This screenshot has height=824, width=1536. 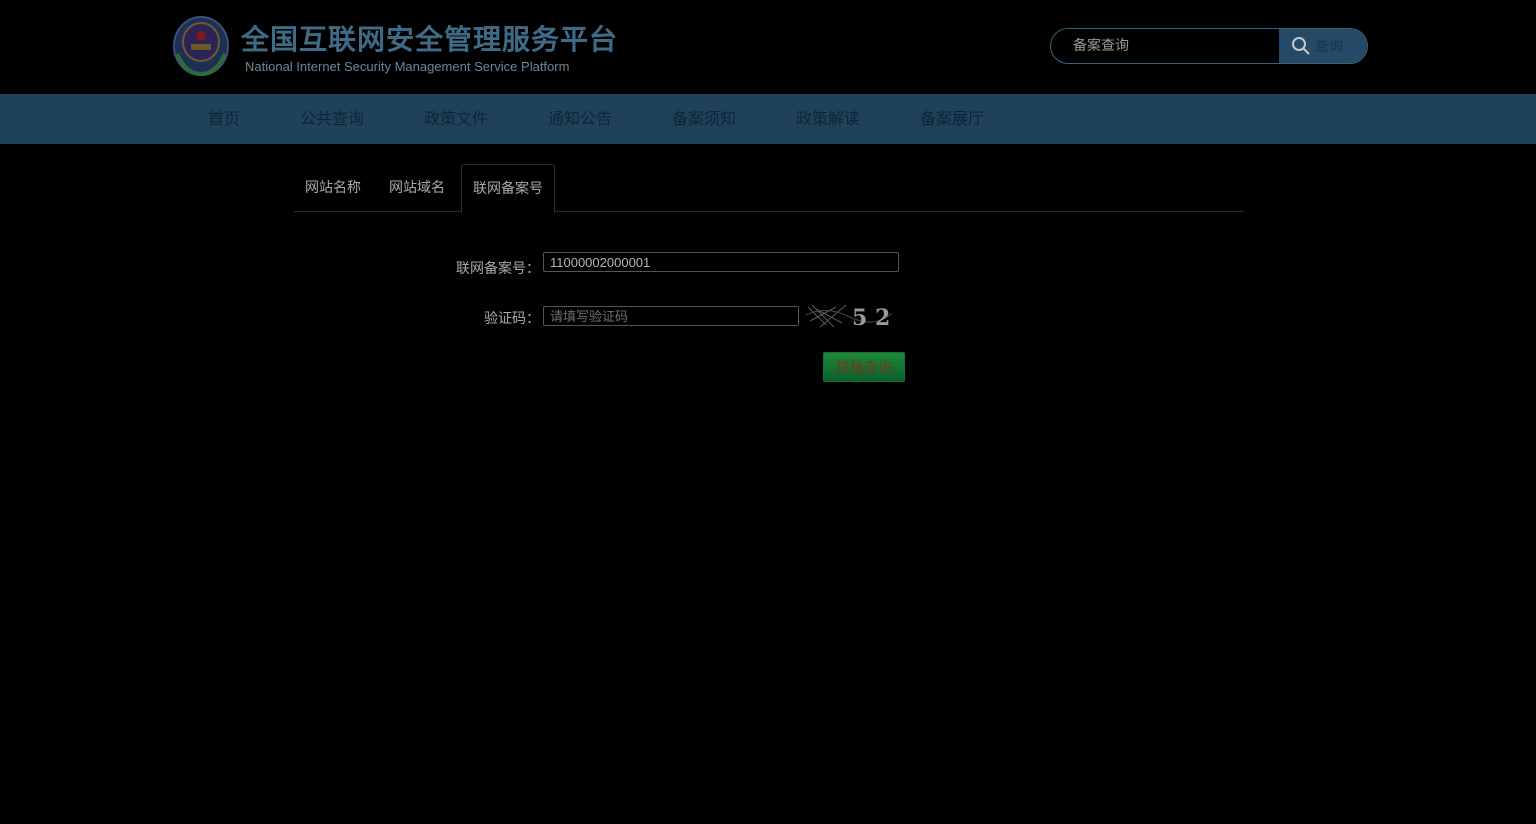 I want to click on police-emblem-logo, so click(x=201, y=46).